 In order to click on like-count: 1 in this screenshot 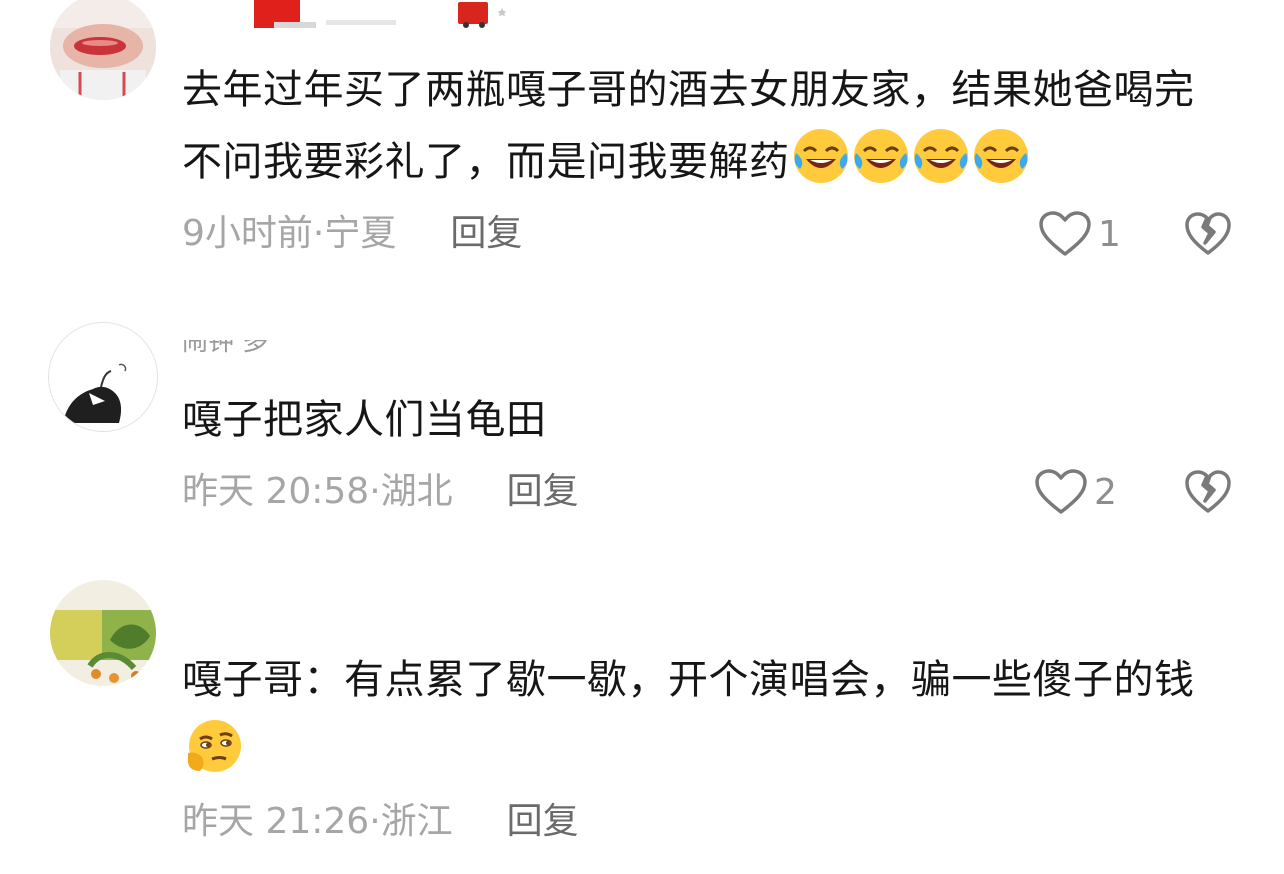, I will do `click(1109, 234)`.